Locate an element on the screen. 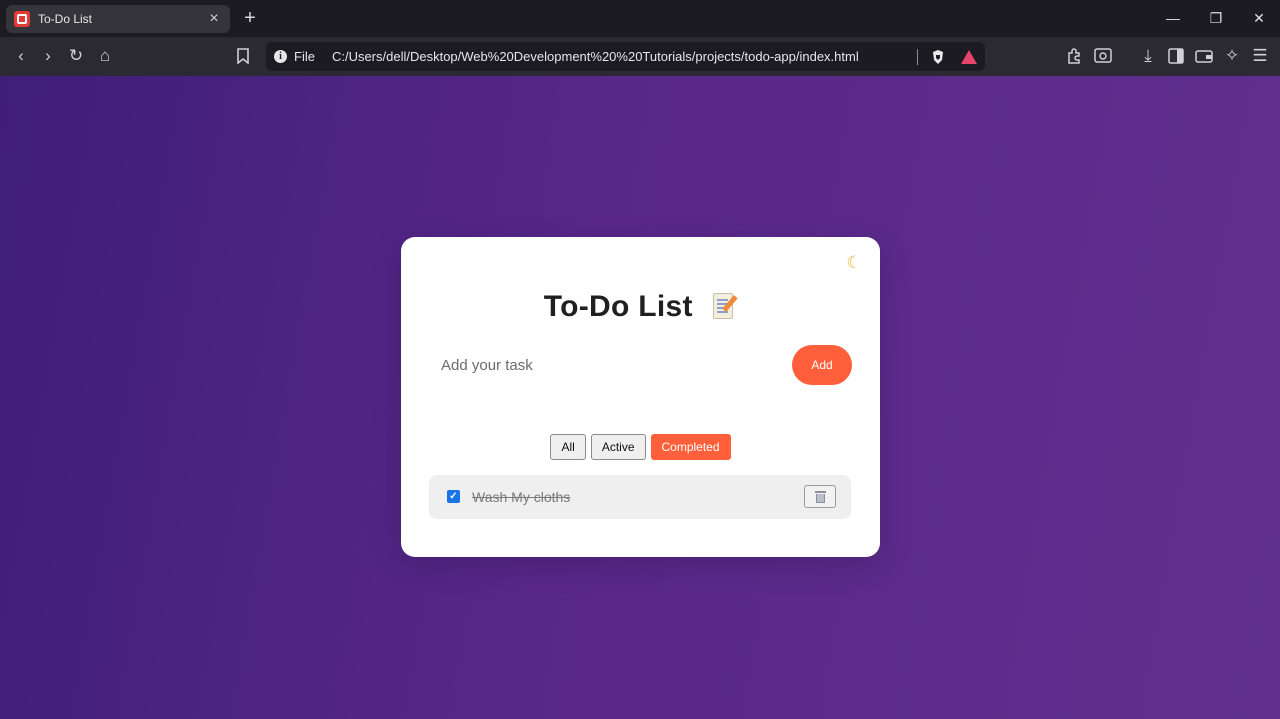 This screenshot has width=1280, height=719. add-button: Add is located at coordinates (822, 365).